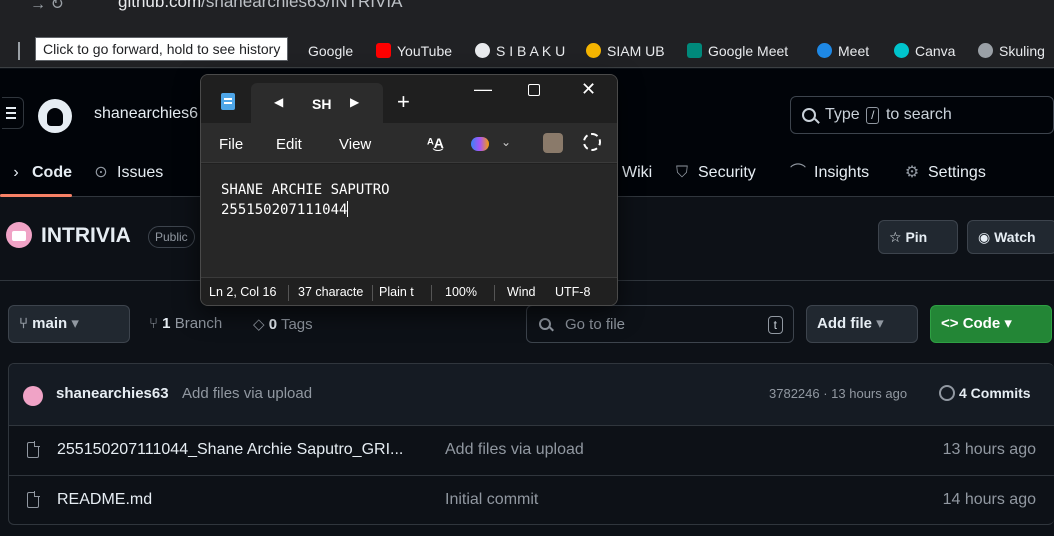 This screenshot has height=536, width=1054. What do you see at coordinates (331, 292) in the screenshot?
I see `status-char-count: 37 characte` at bounding box center [331, 292].